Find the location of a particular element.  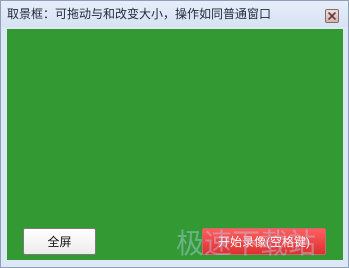

title-bar: 取景框：可拖动与和改变大小，操作如同普通窗口 is located at coordinates (174, 14).